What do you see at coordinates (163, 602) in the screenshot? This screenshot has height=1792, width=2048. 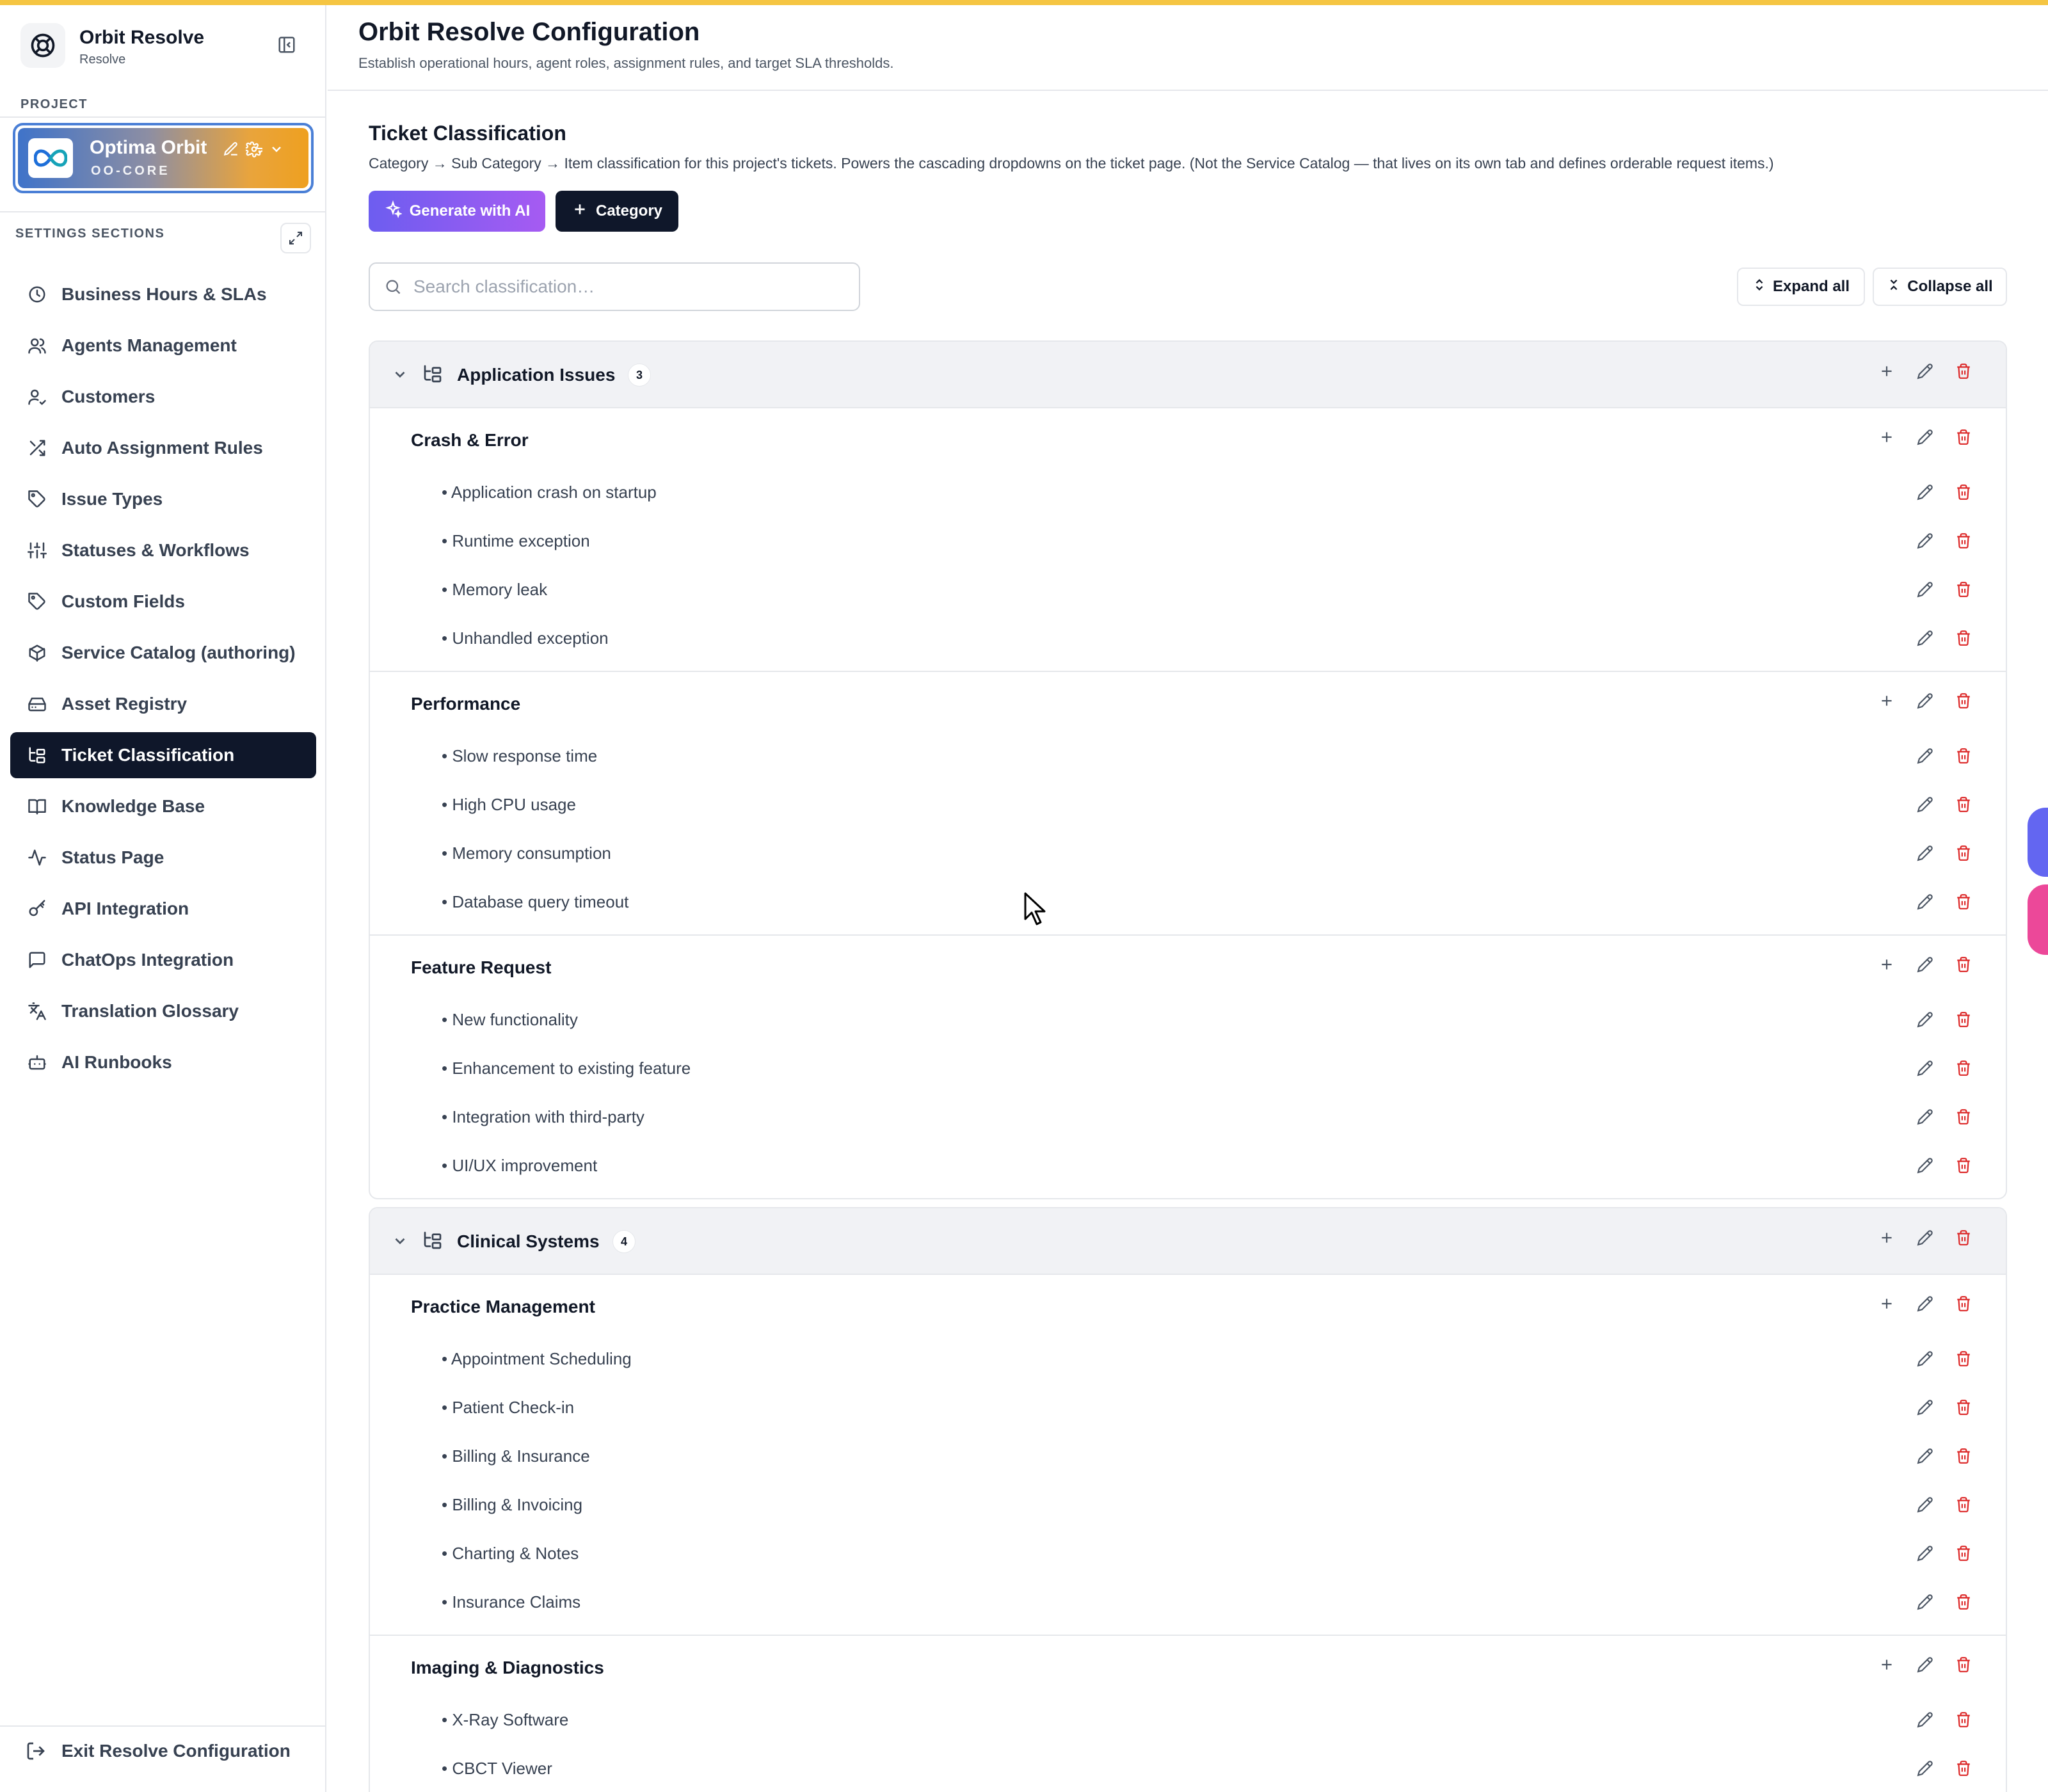 I see `sidebar-item-custom-fields: Custom Fields` at bounding box center [163, 602].